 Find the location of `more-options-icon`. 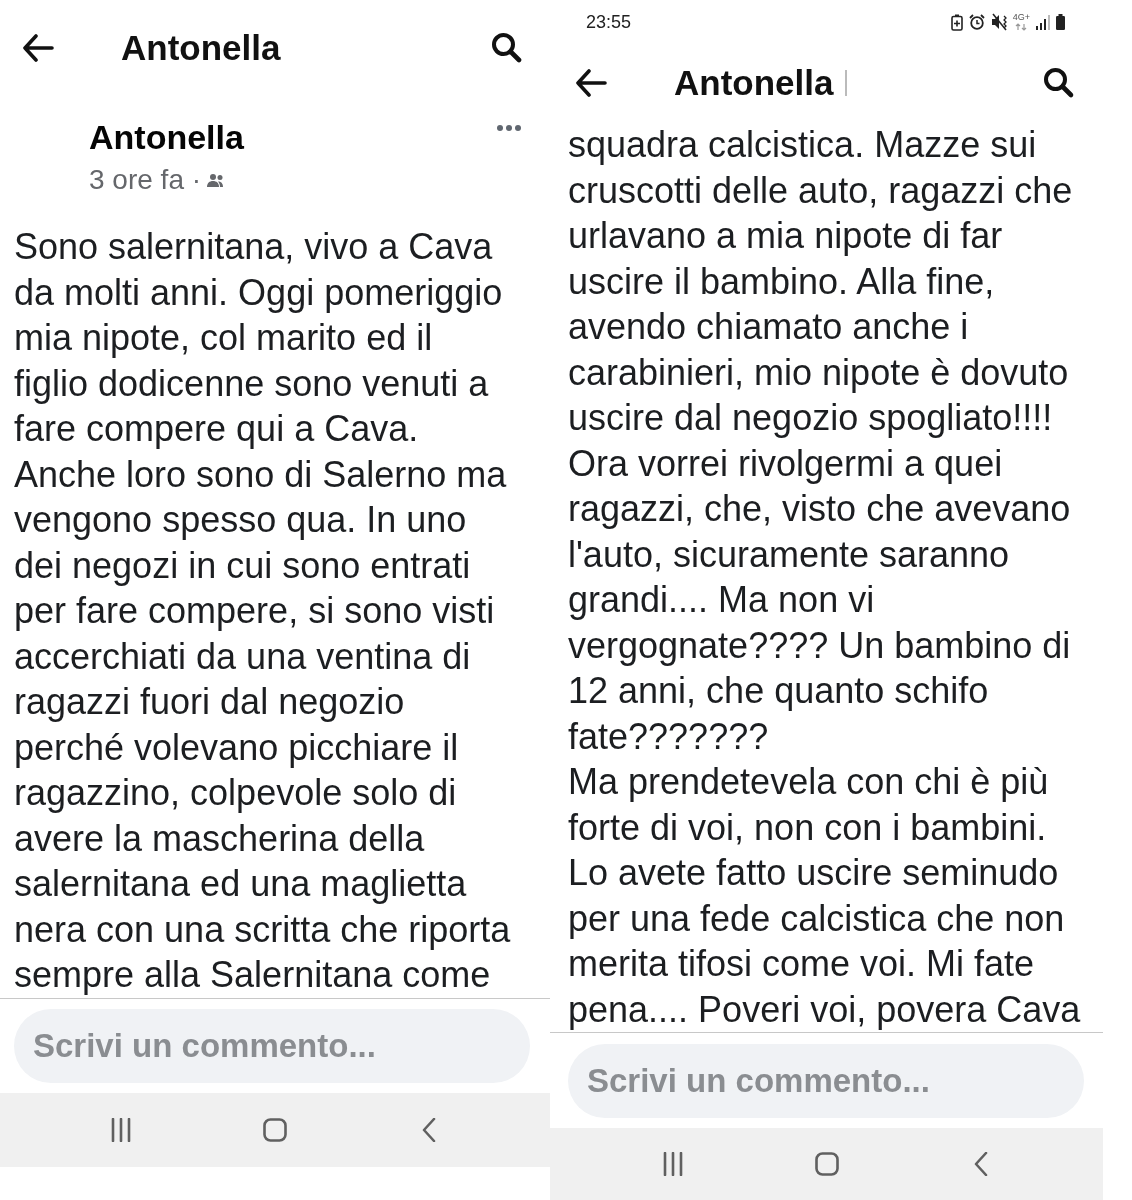

more-options-icon is located at coordinates (509, 128).